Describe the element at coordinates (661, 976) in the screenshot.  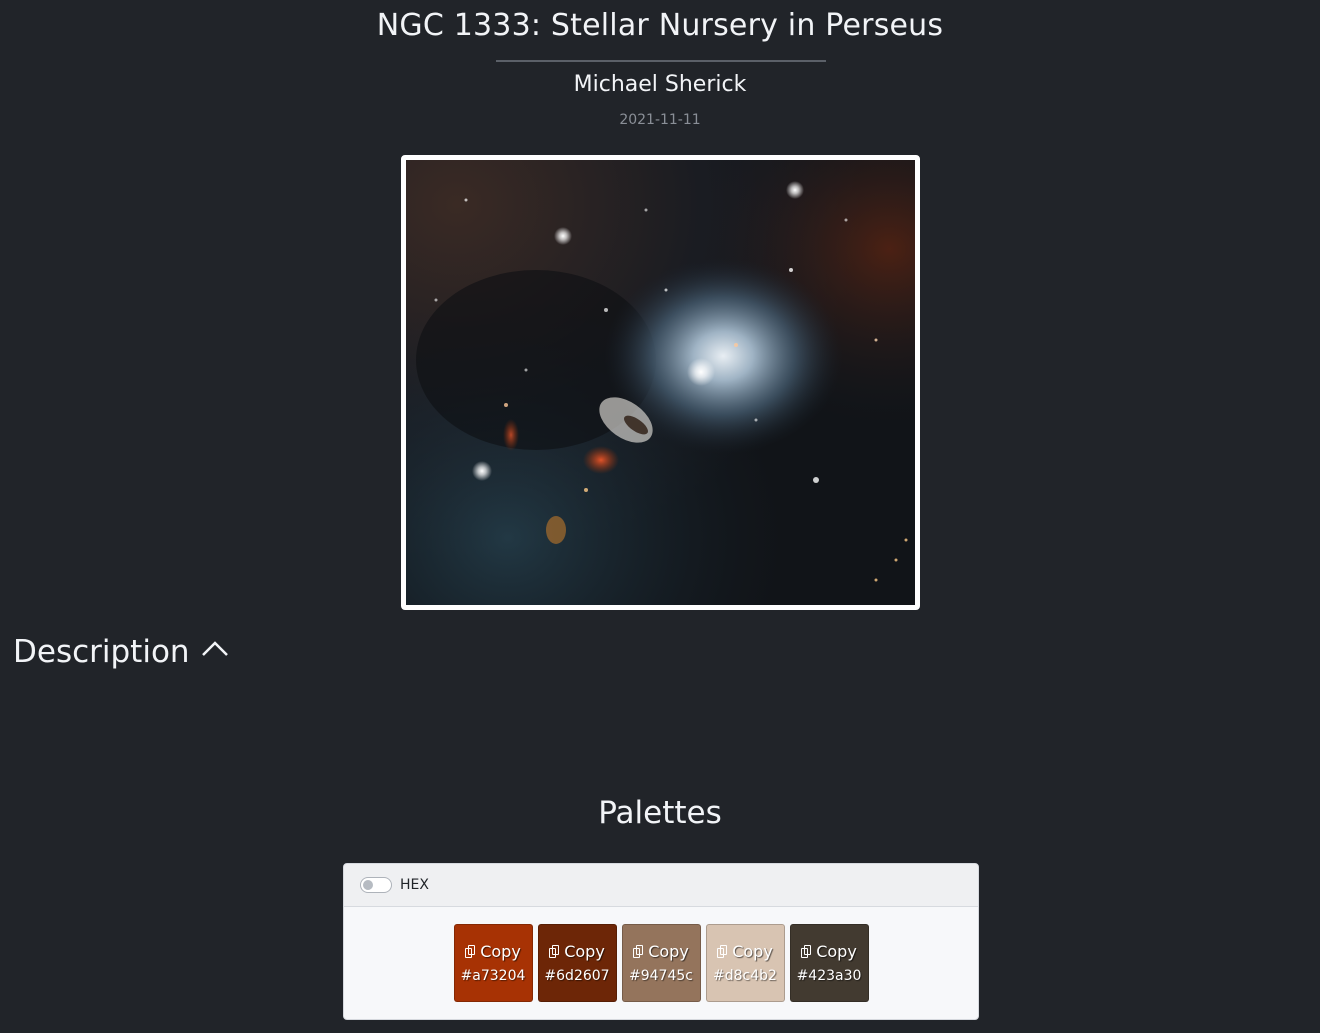
I see `swatch-hex-value: #94745c` at that location.